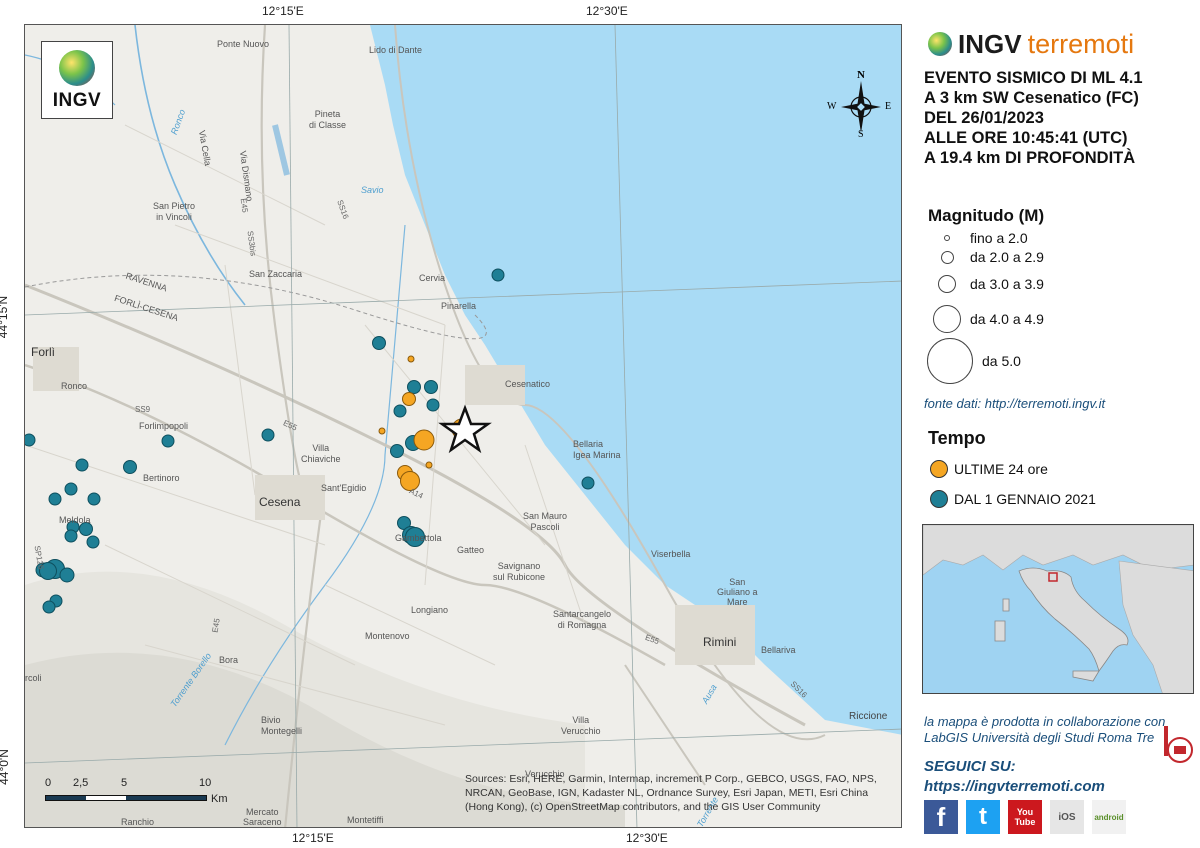  What do you see at coordinates (164, 426) in the screenshot?
I see `place-label: Forlimpopoli` at bounding box center [164, 426].